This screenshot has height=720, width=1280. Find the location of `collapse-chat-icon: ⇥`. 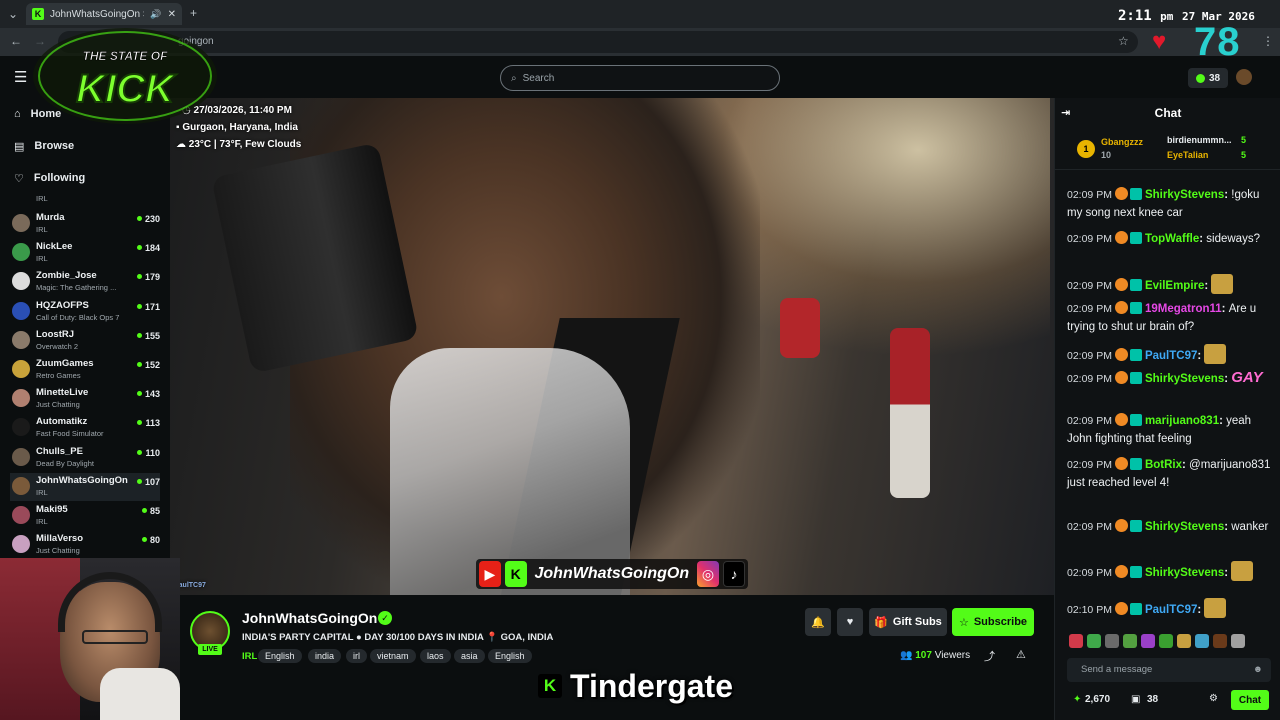

collapse-chat-icon: ⇥ is located at coordinates (1065, 112).